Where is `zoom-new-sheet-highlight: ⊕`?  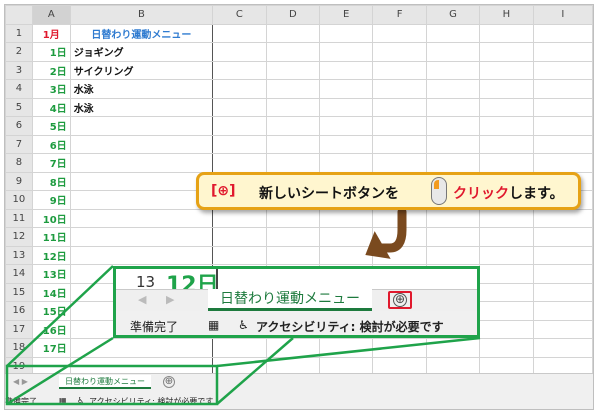
zoom-new-sheet-highlight: ⊕ is located at coordinates (400, 300).